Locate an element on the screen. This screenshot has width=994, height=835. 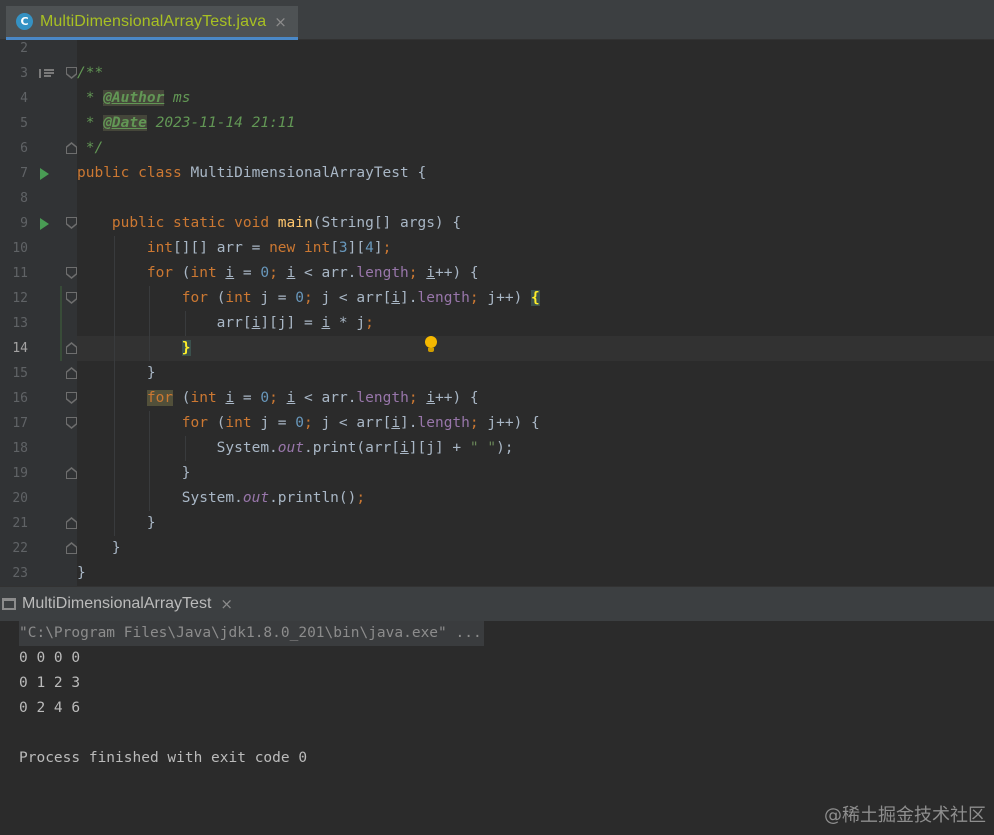
line-number: 4 is located at coordinates (24, 98).